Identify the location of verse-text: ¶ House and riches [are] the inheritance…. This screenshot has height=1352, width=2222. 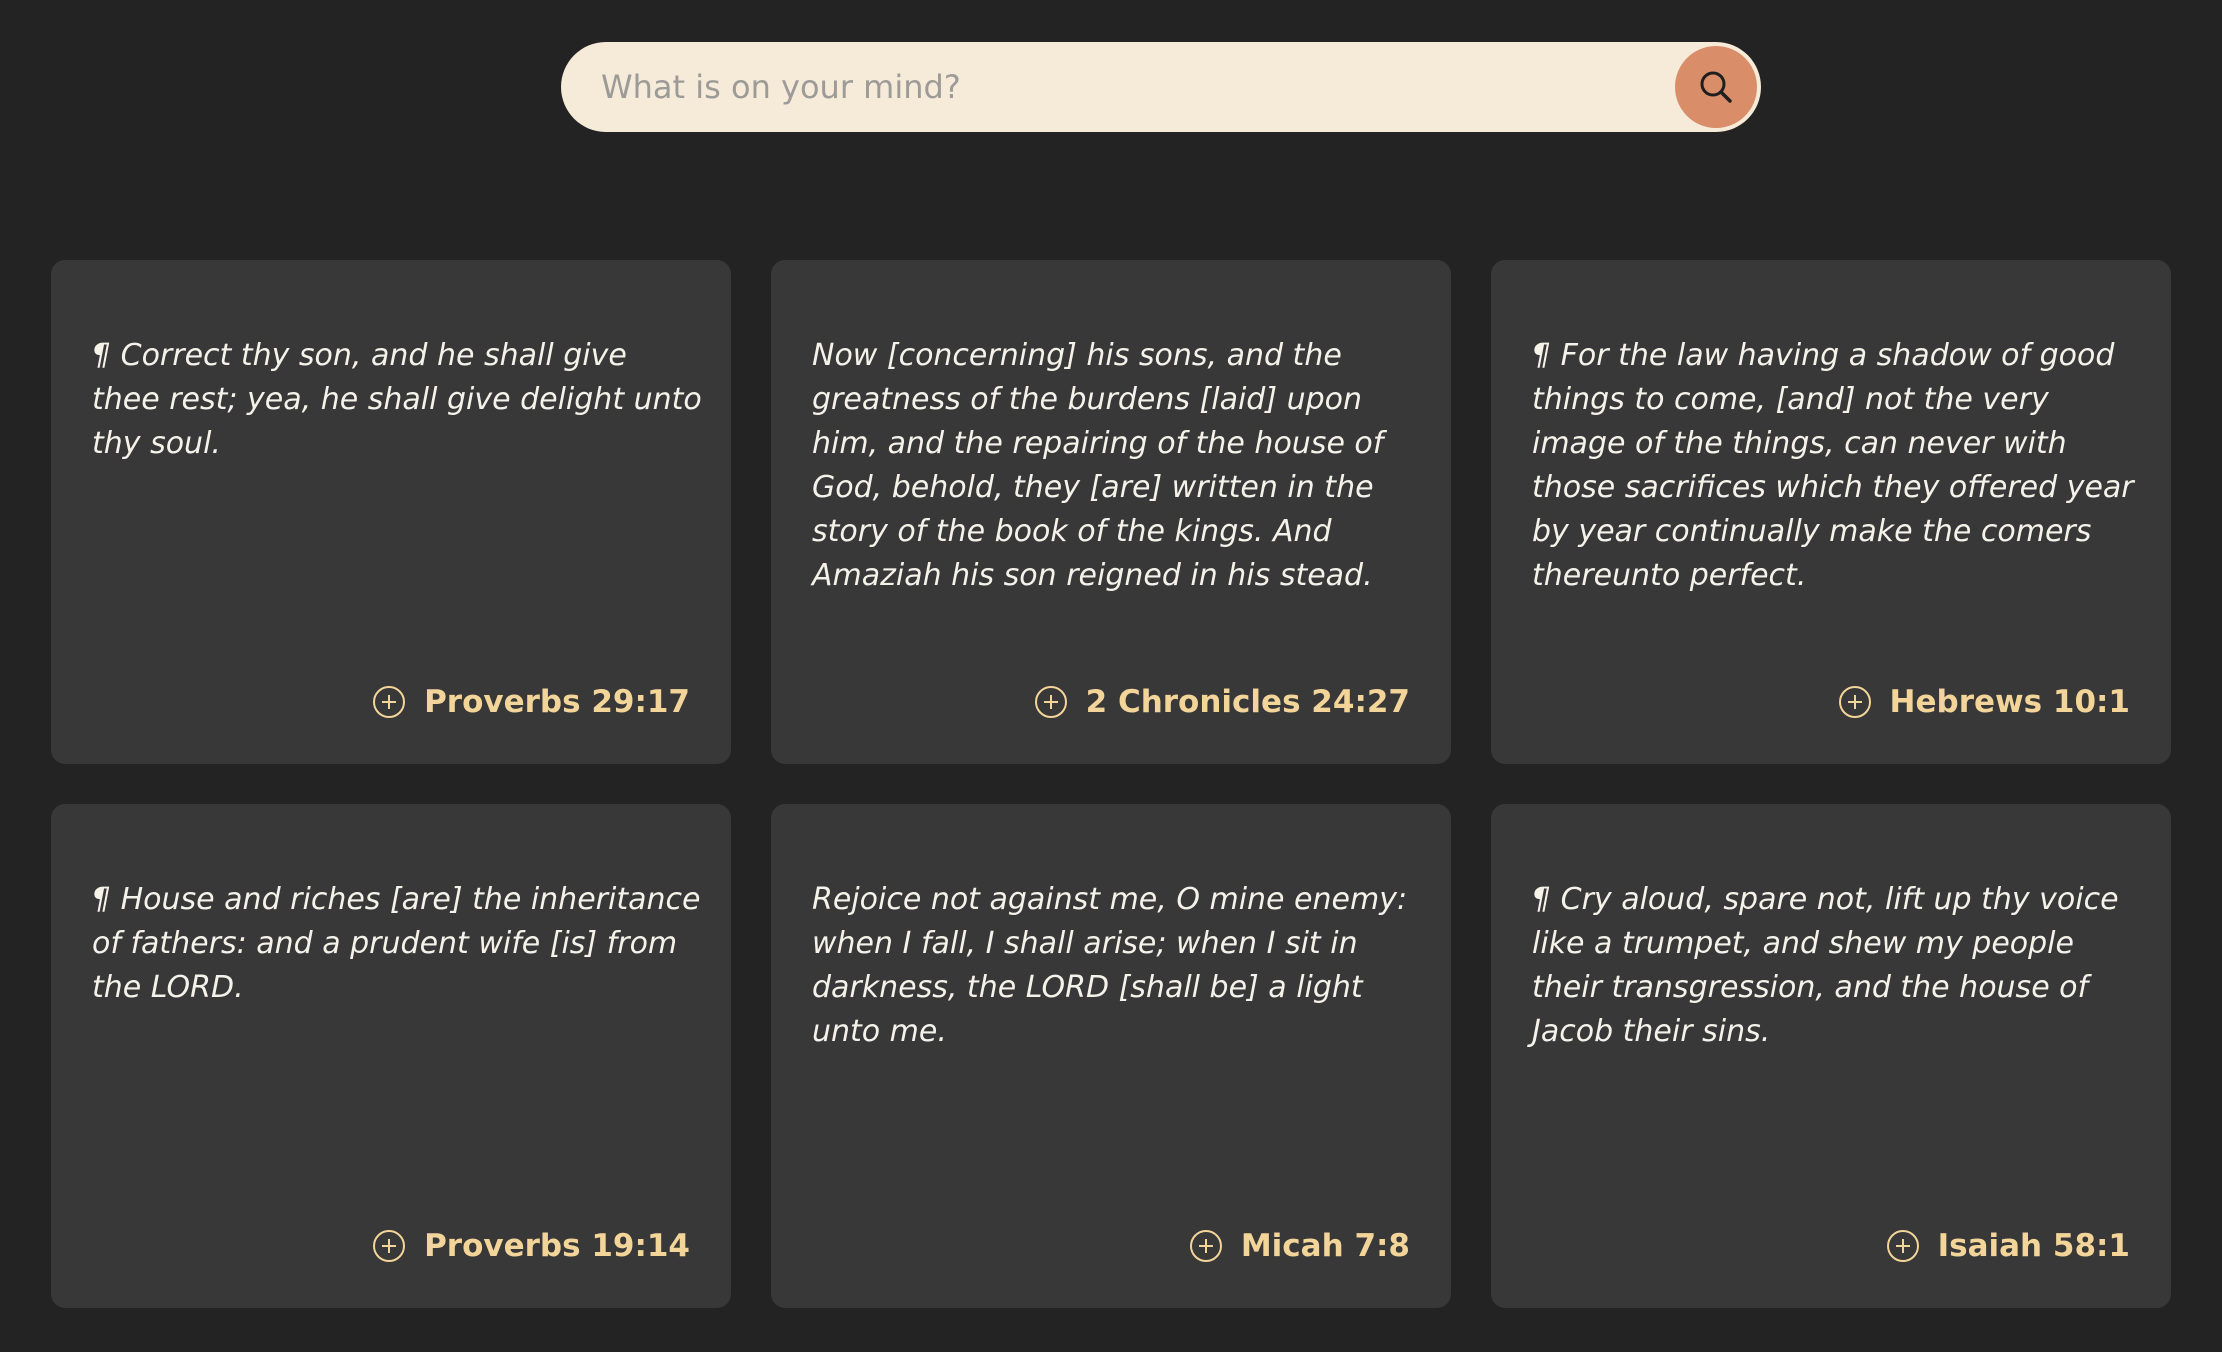
(396, 943).